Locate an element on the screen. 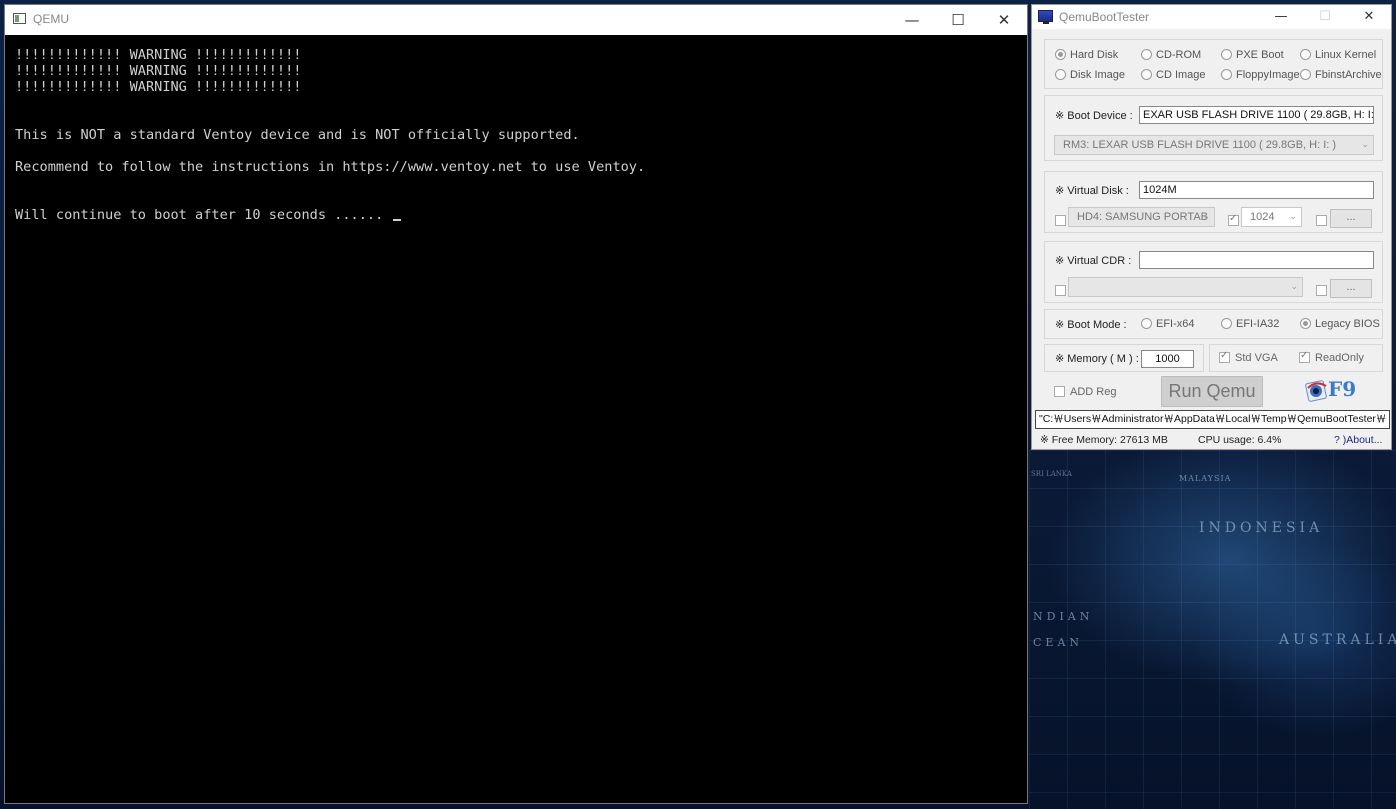 This screenshot has height=809, width=1396. readonly-label: ReadOnly is located at coordinates (1339, 358).